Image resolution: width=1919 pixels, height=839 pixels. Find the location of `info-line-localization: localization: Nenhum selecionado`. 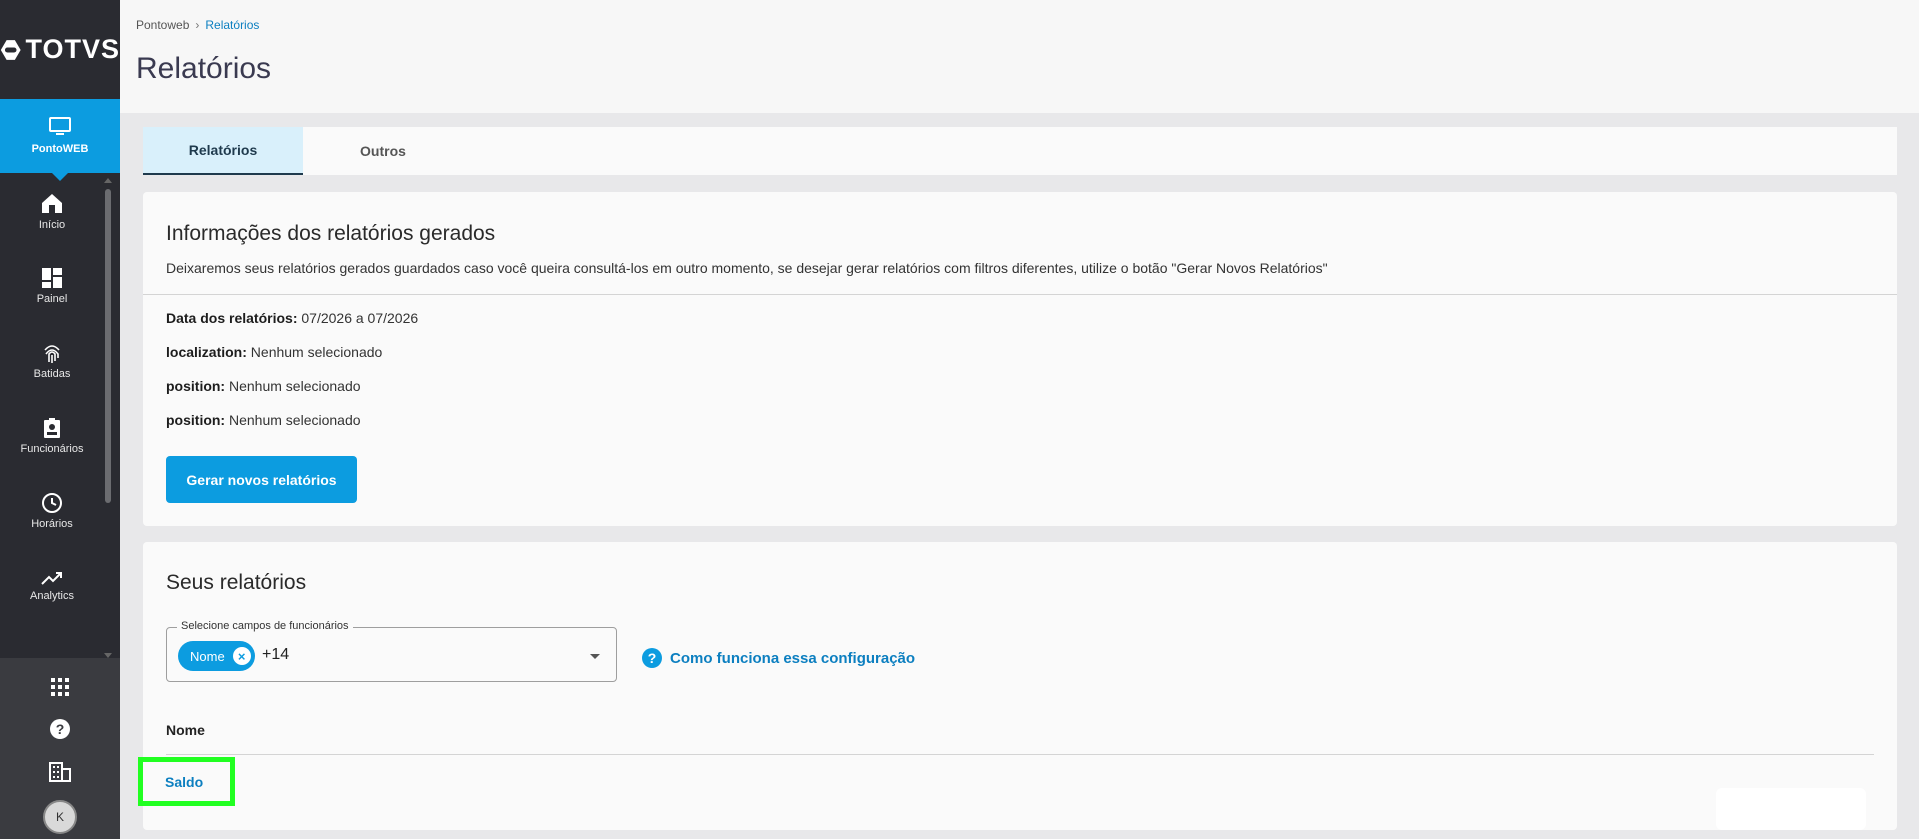

info-line-localization: localization: Nenhum selecionado is located at coordinates (274, 352).